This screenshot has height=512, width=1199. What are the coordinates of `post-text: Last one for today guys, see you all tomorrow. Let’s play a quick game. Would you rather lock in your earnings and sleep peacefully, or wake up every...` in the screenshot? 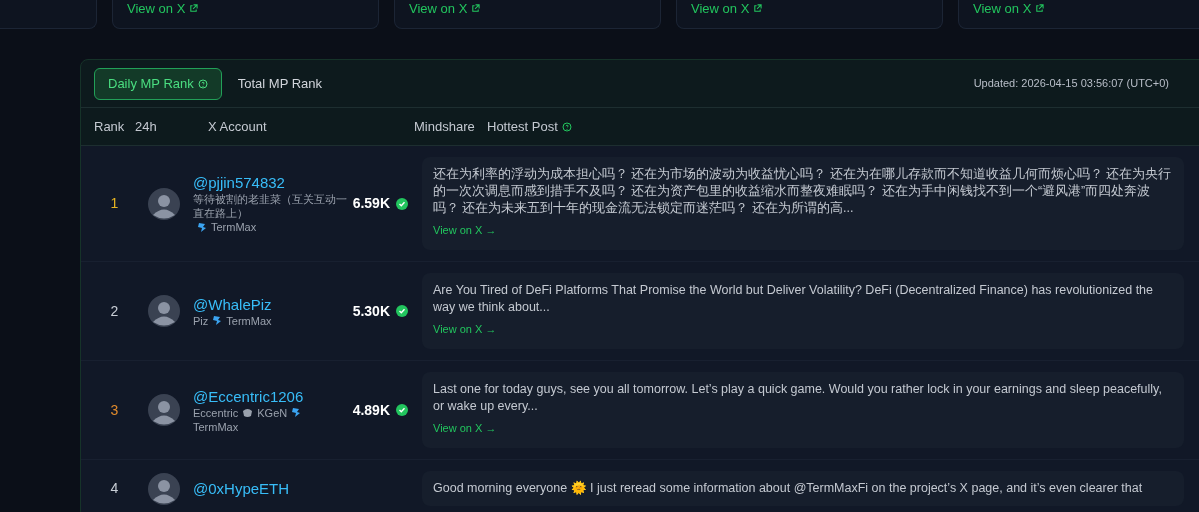 It's located at (798, 398).